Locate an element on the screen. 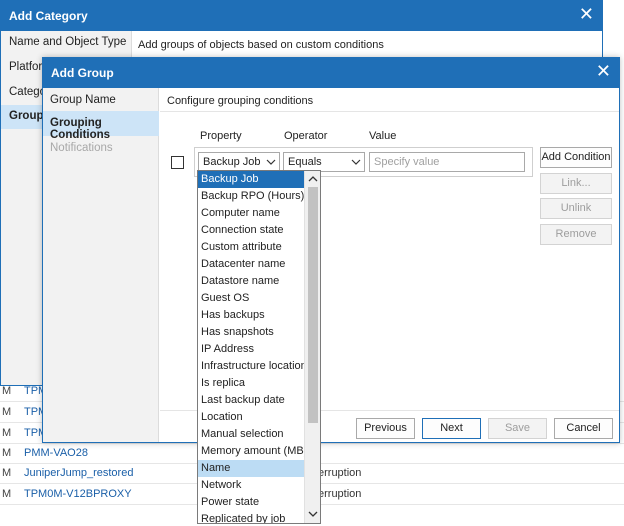 Image resolution: width=624 pixels, height=526 pixels. property-select: Backup Job is located at coordinates (239, 162).